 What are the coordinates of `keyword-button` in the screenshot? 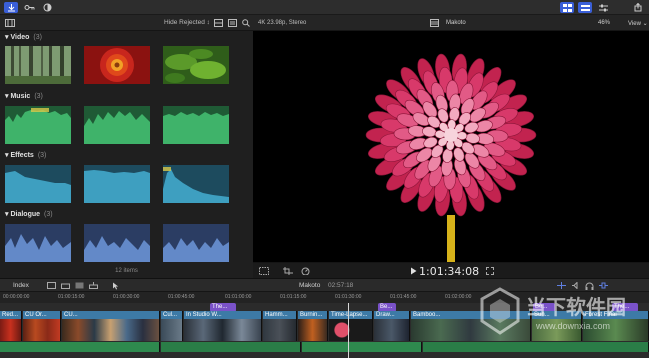 It's located at (29, 7).